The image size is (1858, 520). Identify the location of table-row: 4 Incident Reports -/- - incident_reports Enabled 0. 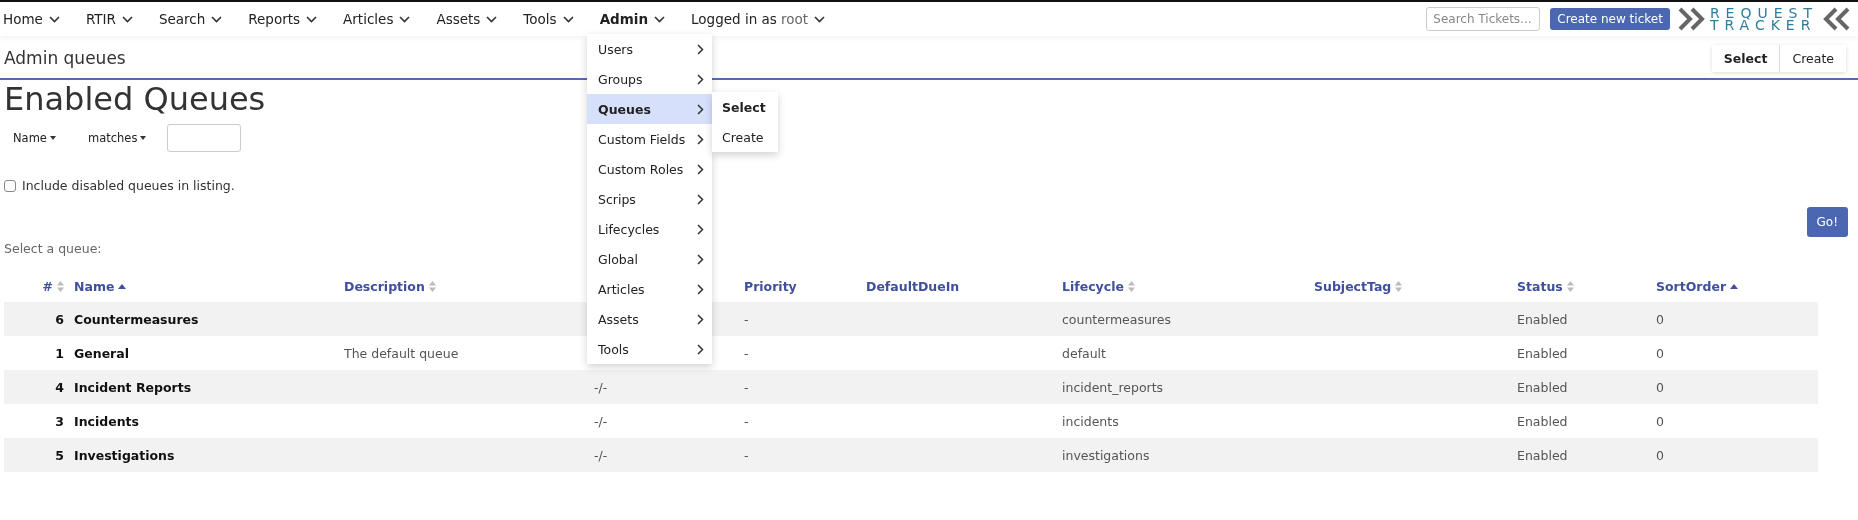
(911, 387).